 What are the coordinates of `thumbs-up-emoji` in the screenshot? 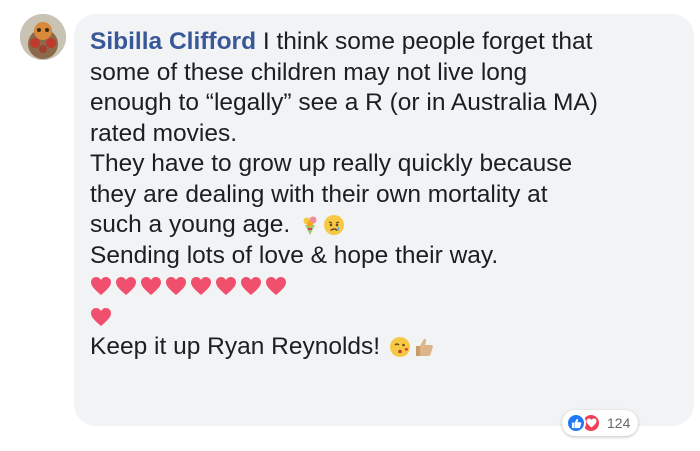 It's located at (424, 347).